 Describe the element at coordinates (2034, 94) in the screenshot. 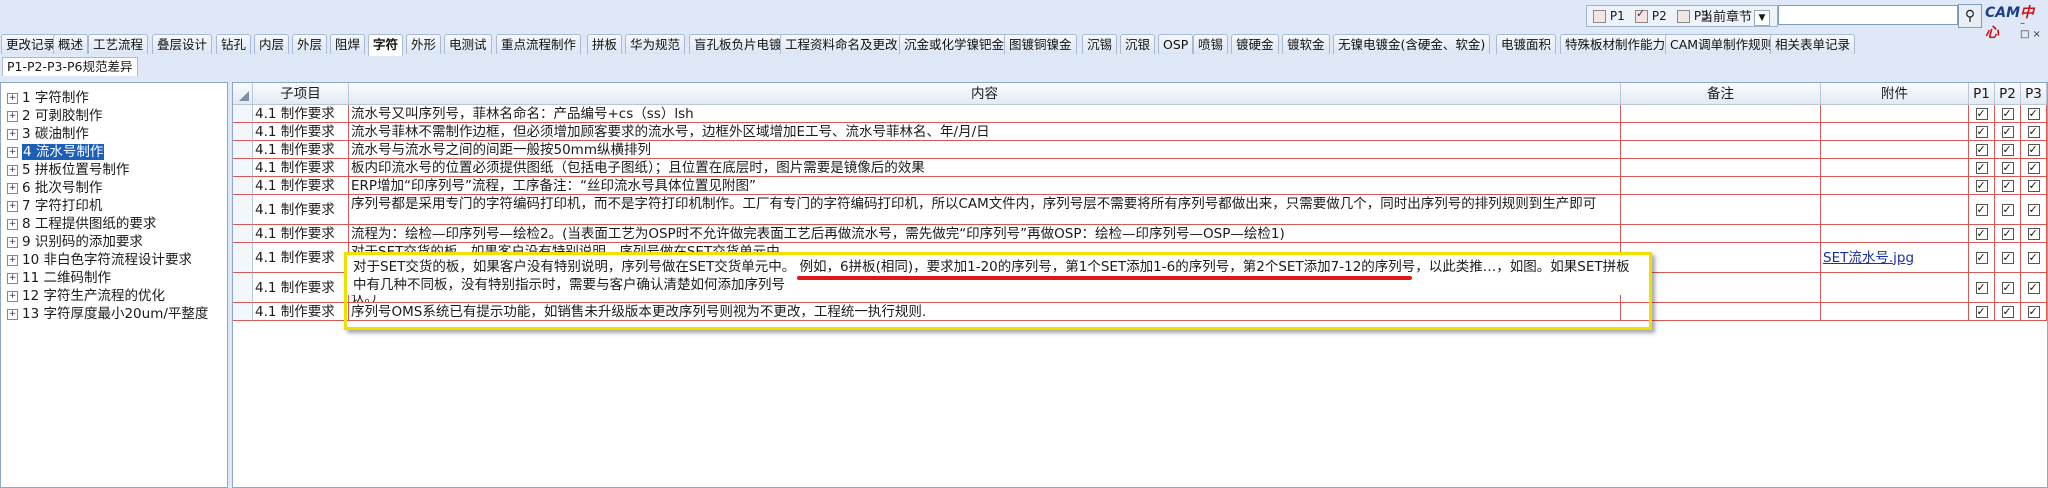

I see `col-header-p3: P3` at that location.